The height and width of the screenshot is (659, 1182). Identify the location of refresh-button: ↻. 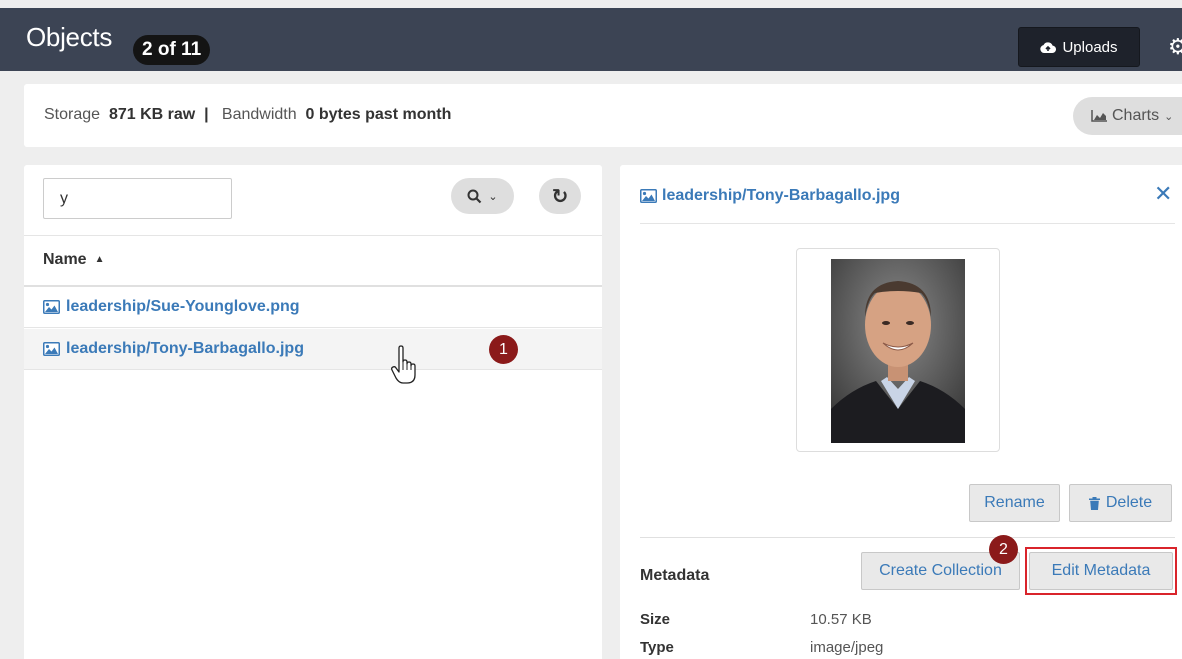
(560, 196).